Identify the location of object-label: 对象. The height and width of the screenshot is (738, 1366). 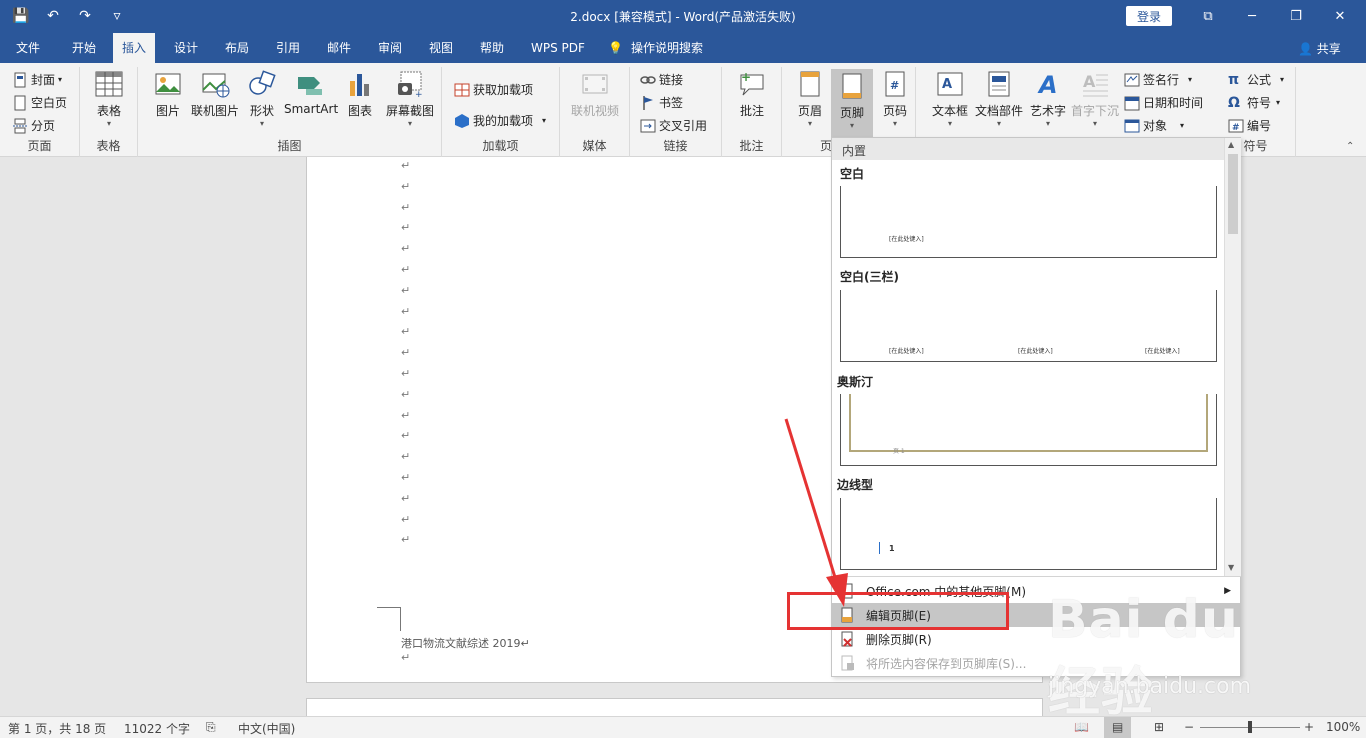
(1155, 126).